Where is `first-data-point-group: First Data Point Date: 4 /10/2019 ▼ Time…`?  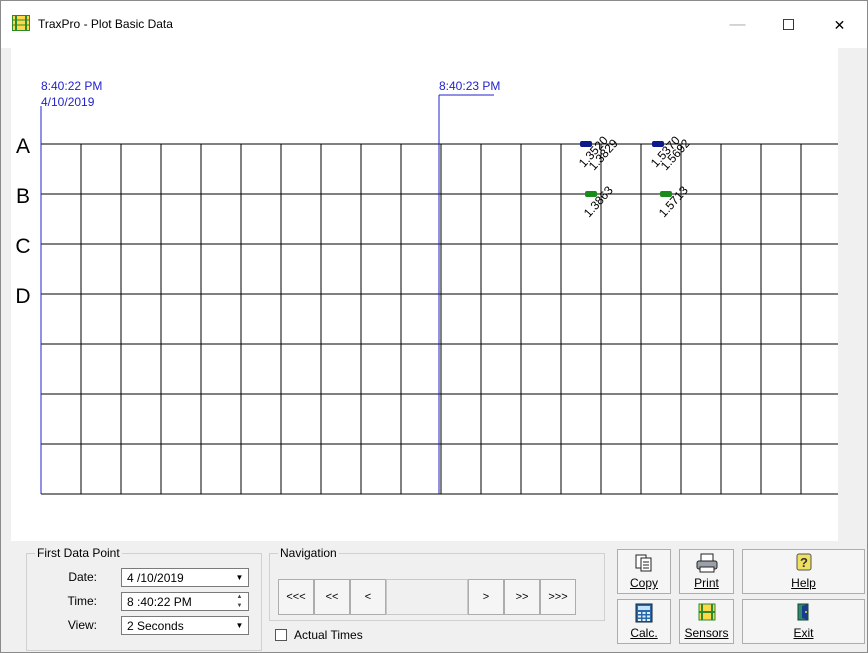 first-data-point-group: First Data Point Date: 4 /10/2019 ▼ Time… is located at coordinates (144, 598).